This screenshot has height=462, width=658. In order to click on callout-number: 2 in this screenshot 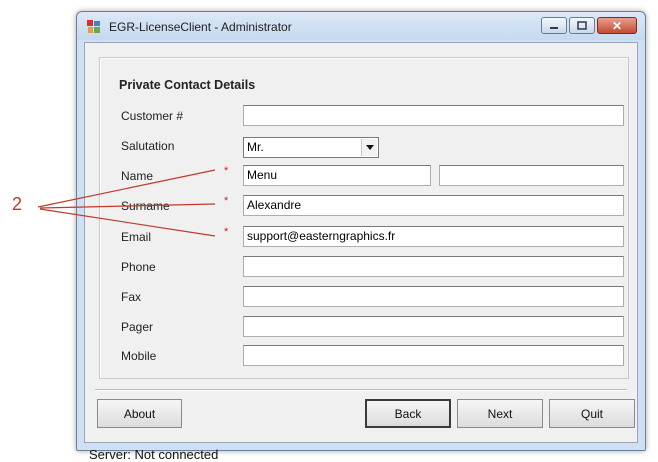, I will do `click(17, 204)`.